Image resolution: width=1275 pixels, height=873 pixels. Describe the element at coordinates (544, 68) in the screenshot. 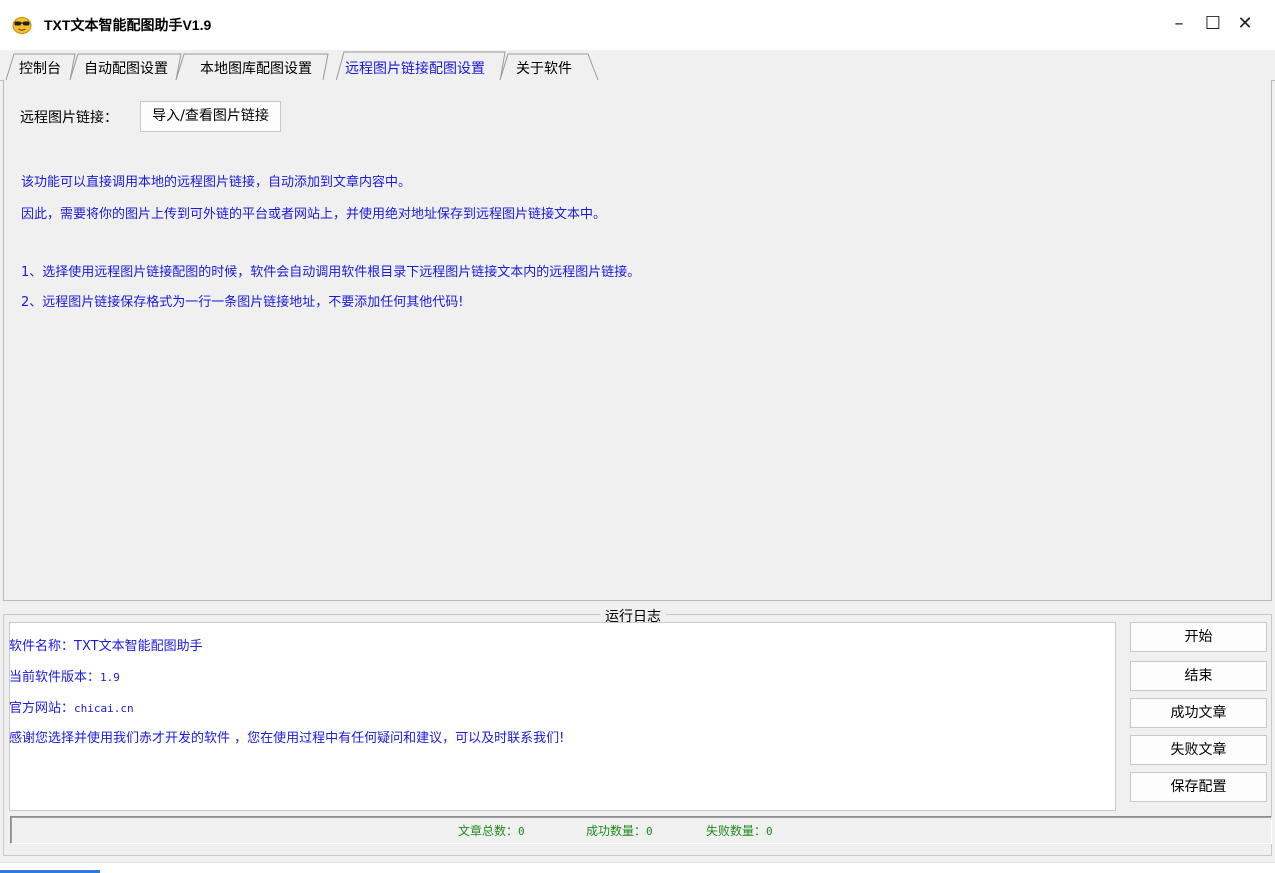

I see `tab-about: 关于软件` at that location.